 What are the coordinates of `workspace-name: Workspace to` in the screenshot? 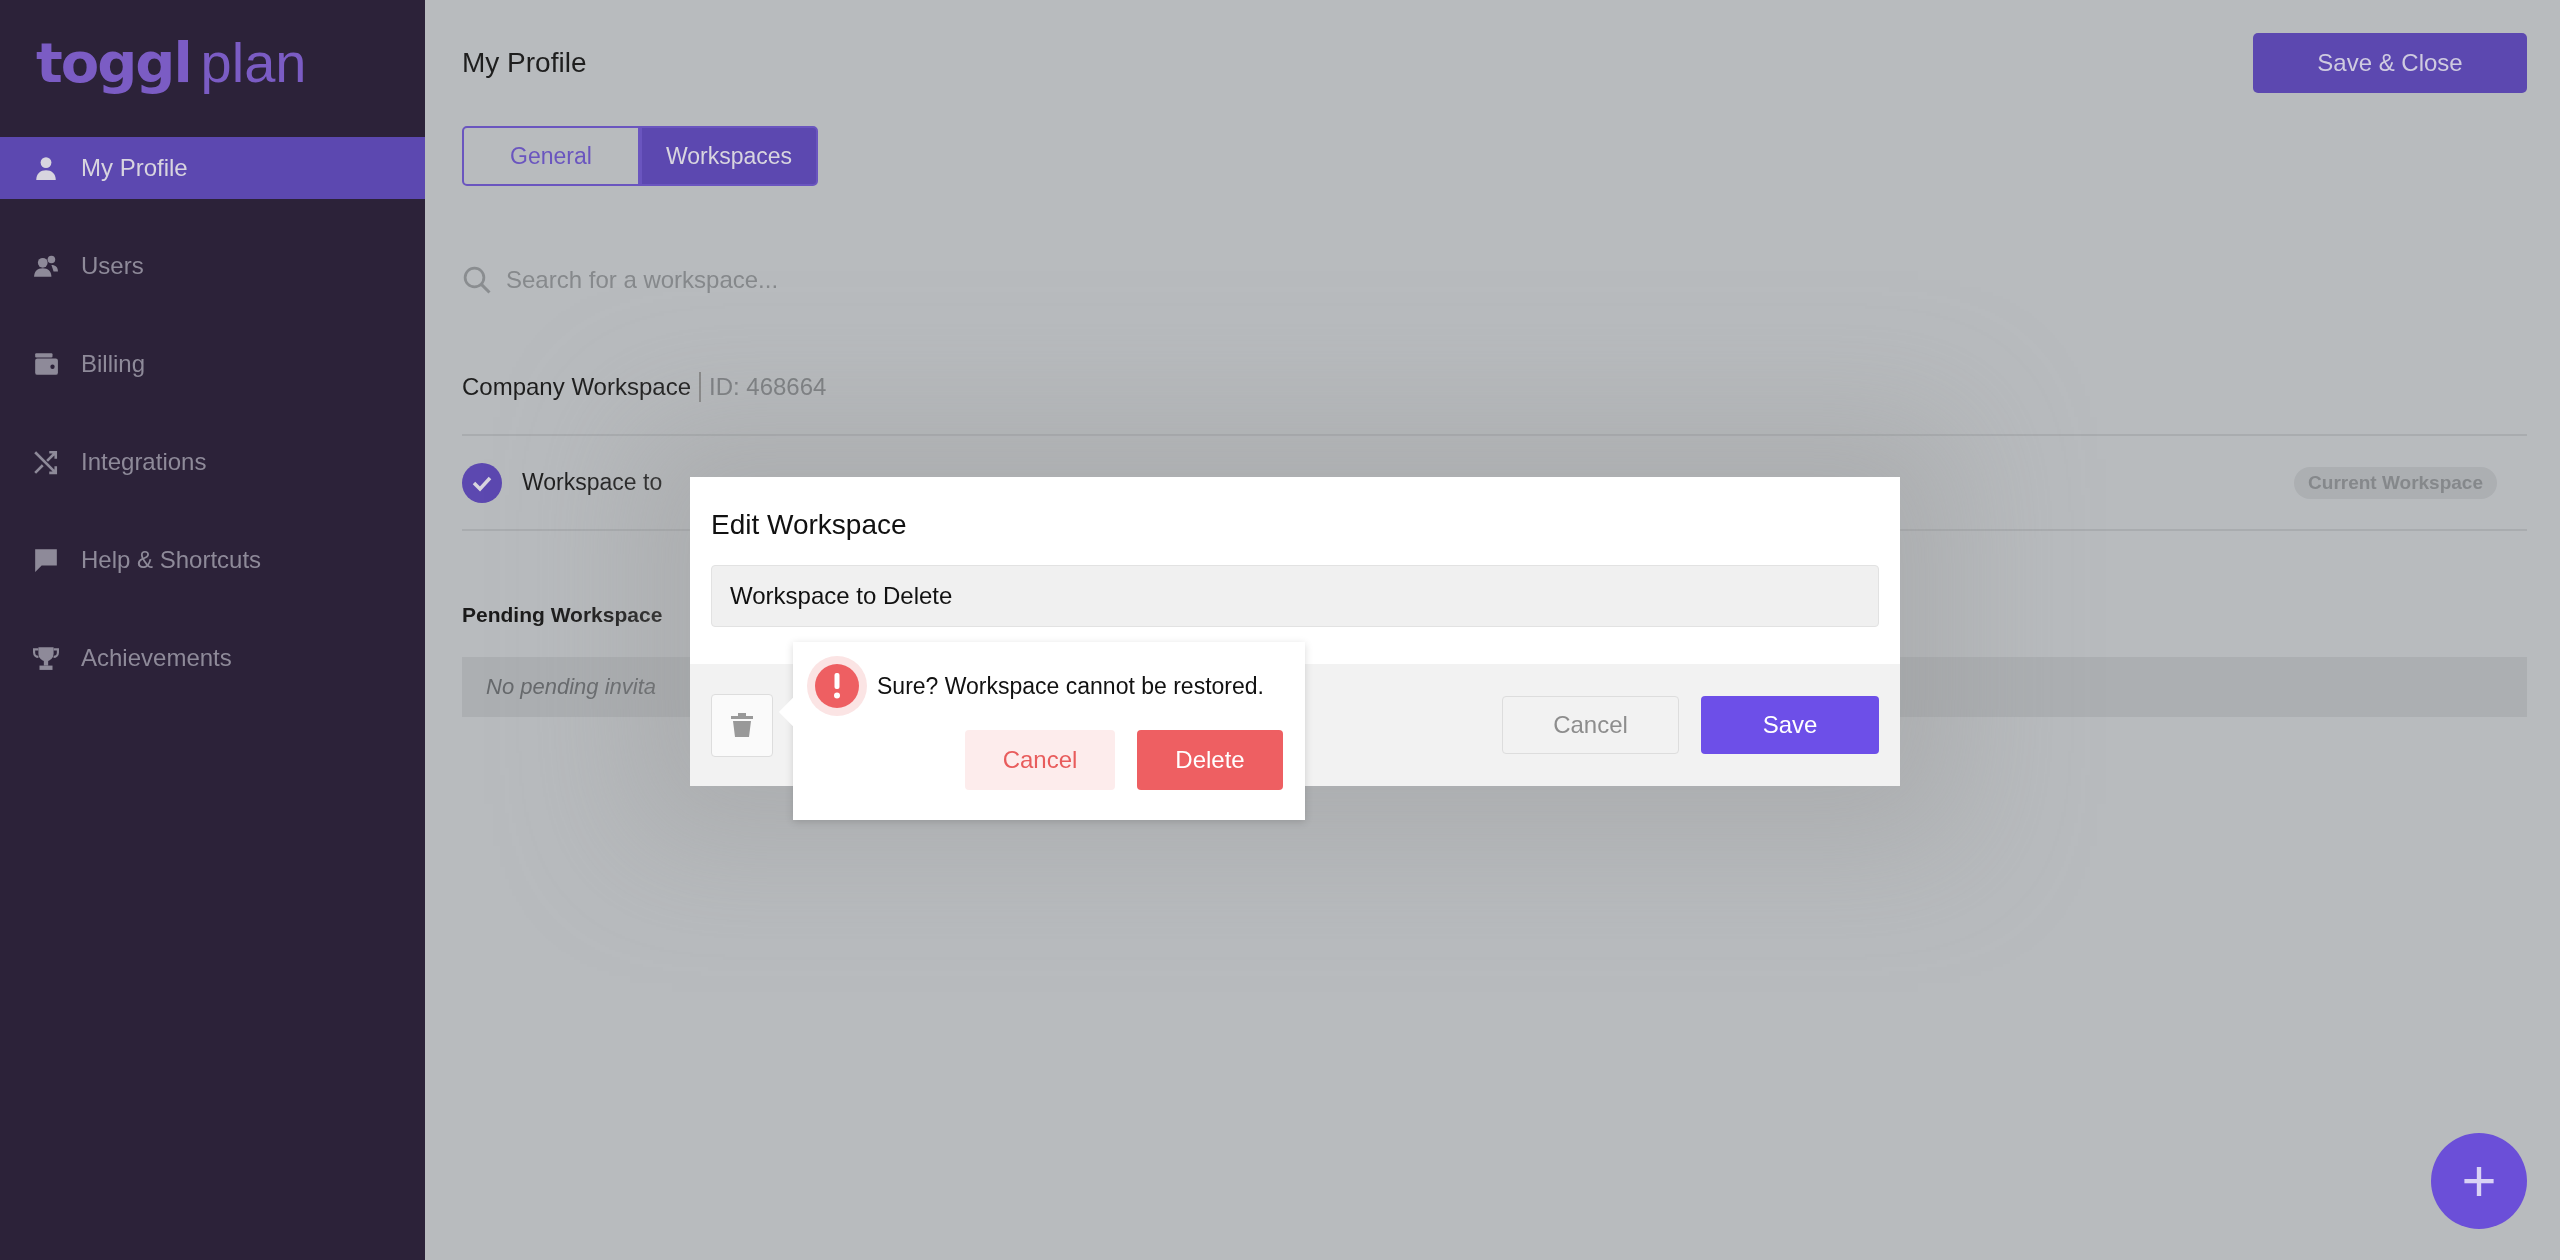 It's located at (593, 482).